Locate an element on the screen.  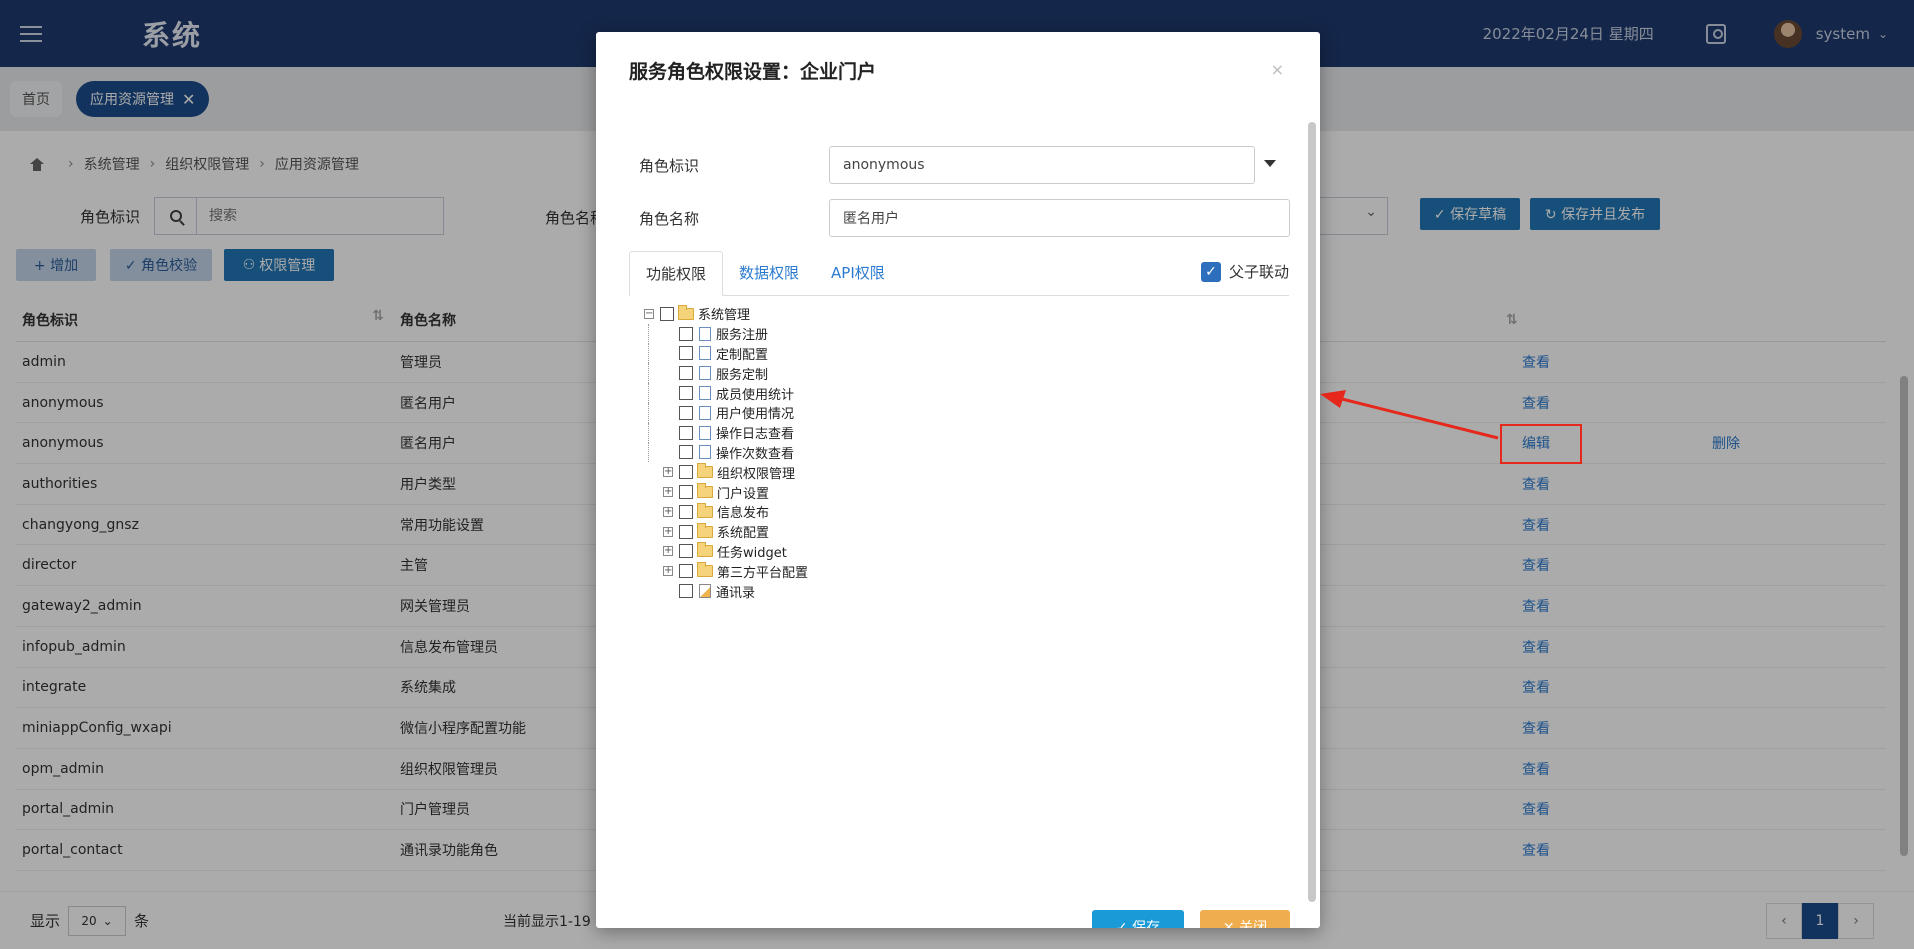
annotation-arrow-icon is located at coordinates (1409, 415).